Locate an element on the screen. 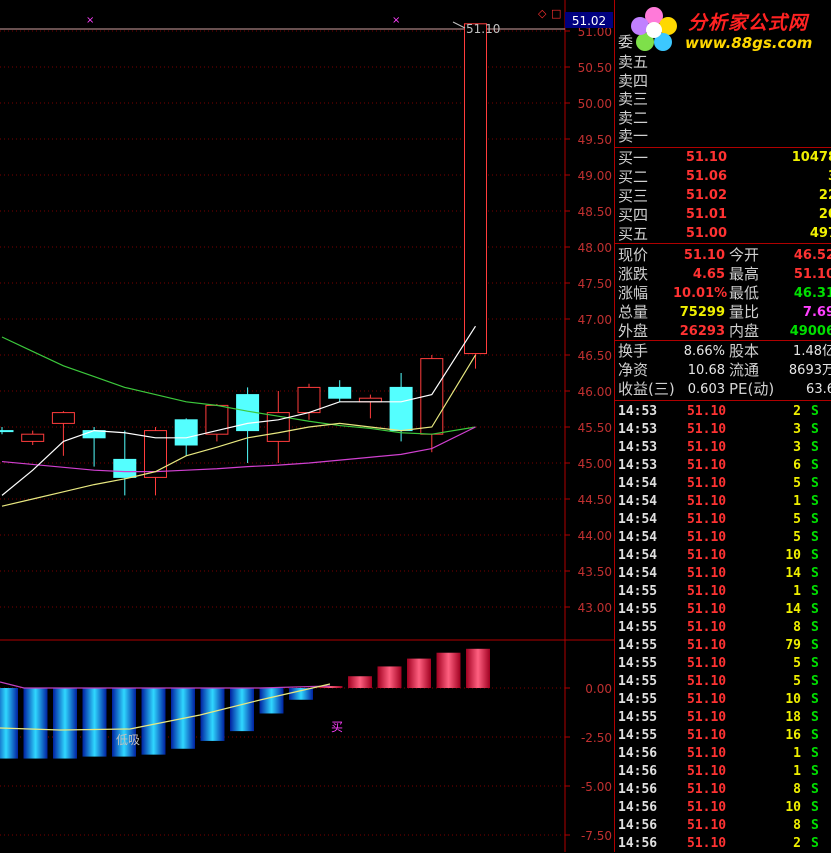 The height and width of the screenshot is (853, 831). buy-row: 买一 51.10 10478 is located at coordinates (723, 158).